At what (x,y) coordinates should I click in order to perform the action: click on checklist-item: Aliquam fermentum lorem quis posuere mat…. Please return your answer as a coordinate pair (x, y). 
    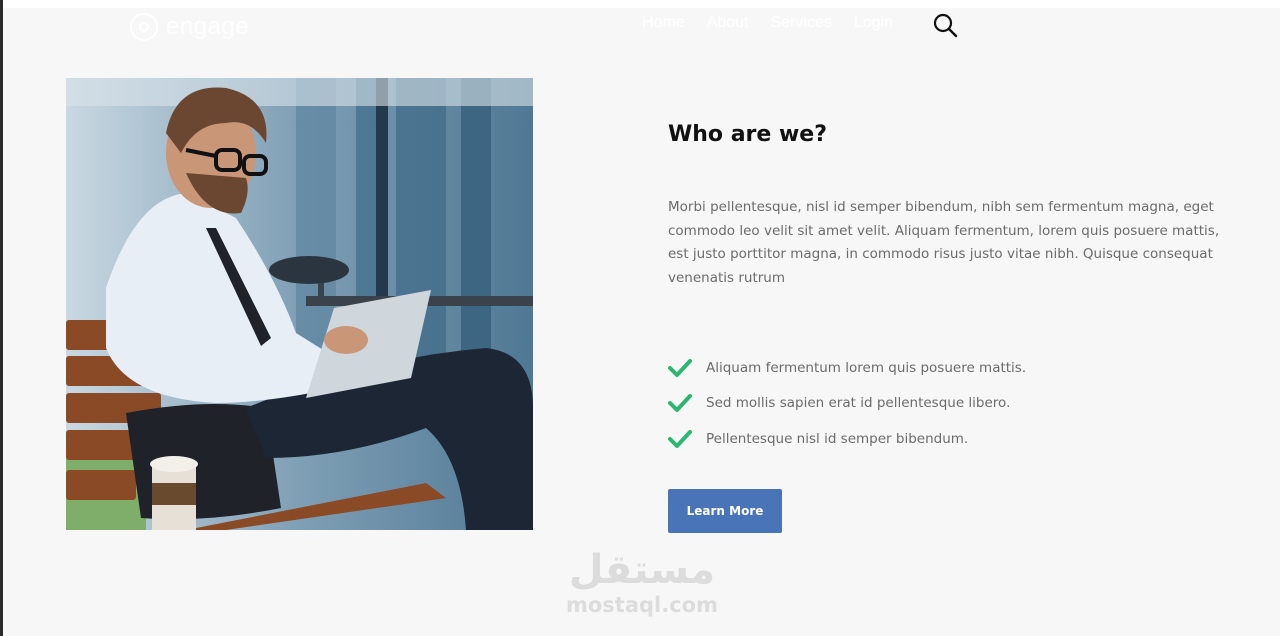
    Looking at the image, I should click on (847, 368).